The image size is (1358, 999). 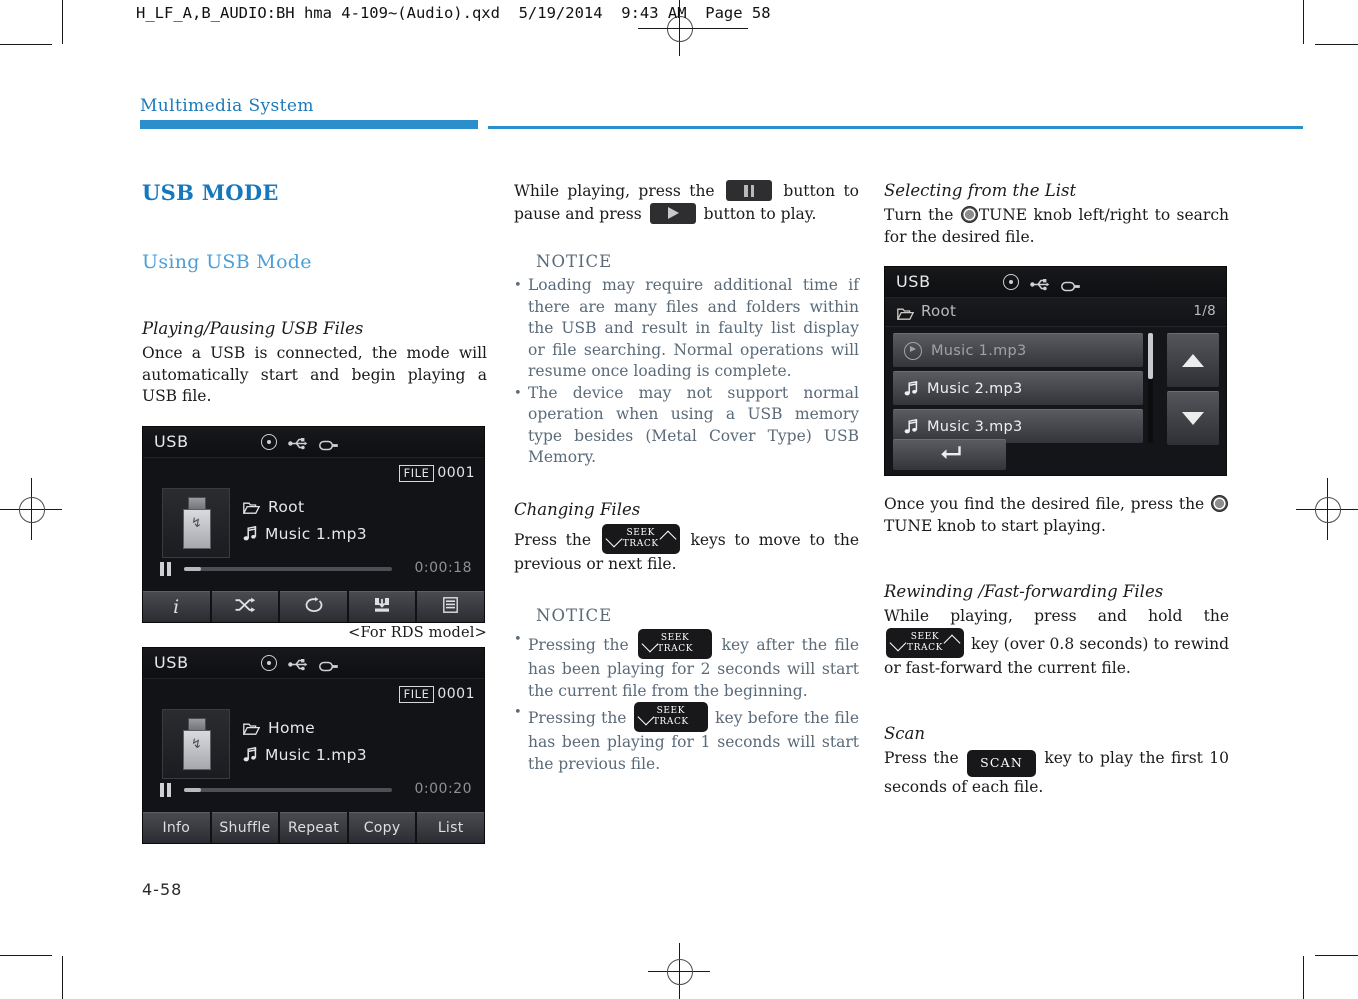 What do you see at coordinates (1118, 504) in the screenshot?
I see `after-list-text-mid: desired file, press the` at bounding box center [1118, 504].